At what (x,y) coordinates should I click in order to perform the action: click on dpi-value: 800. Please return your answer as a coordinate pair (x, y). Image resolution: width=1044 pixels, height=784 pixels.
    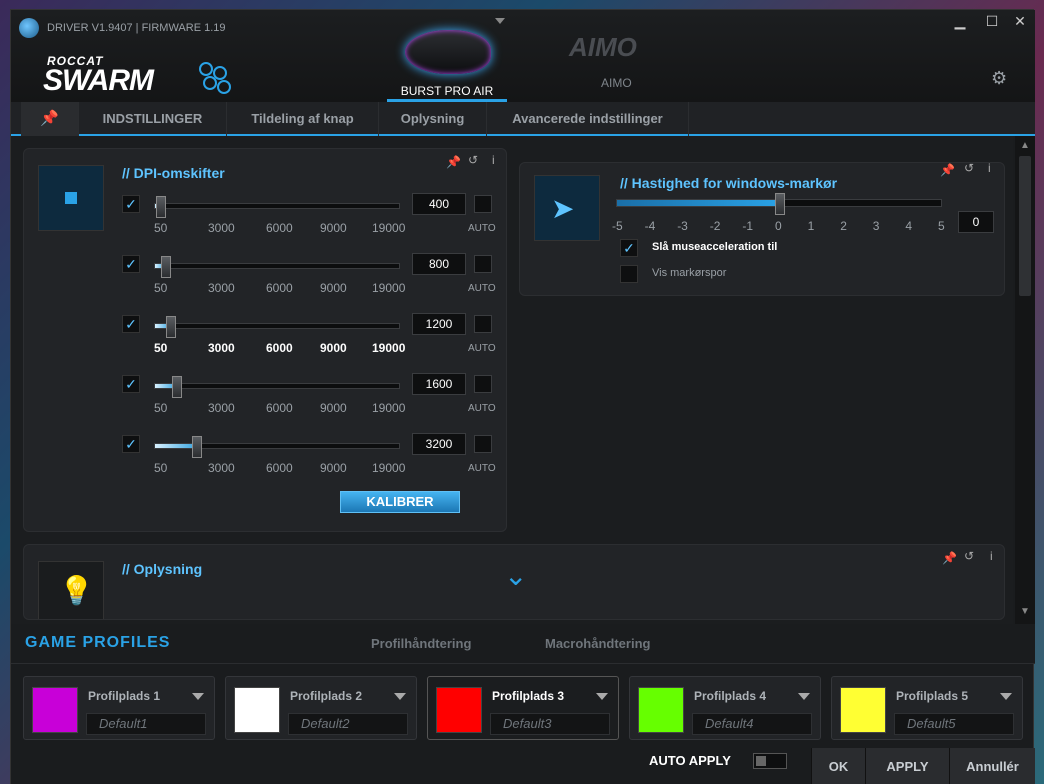
    Looking at the image, I should click on (439, 264).